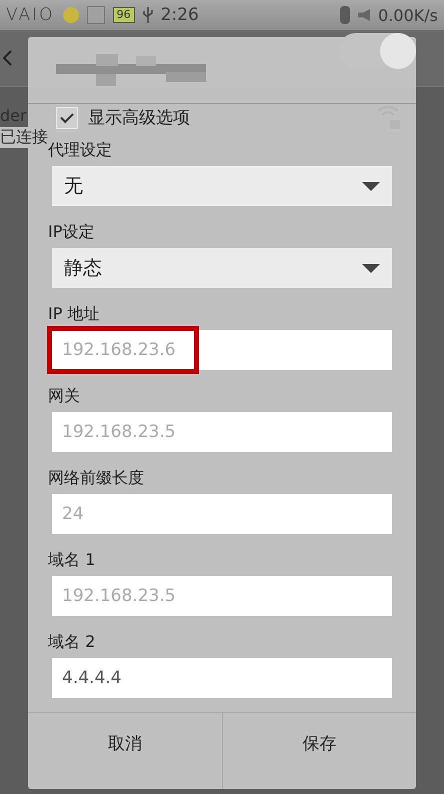 Image resolution: width=444 pixels, height=794 pixels. I want to click on brand-logo: VAIO, so click(30, 15).